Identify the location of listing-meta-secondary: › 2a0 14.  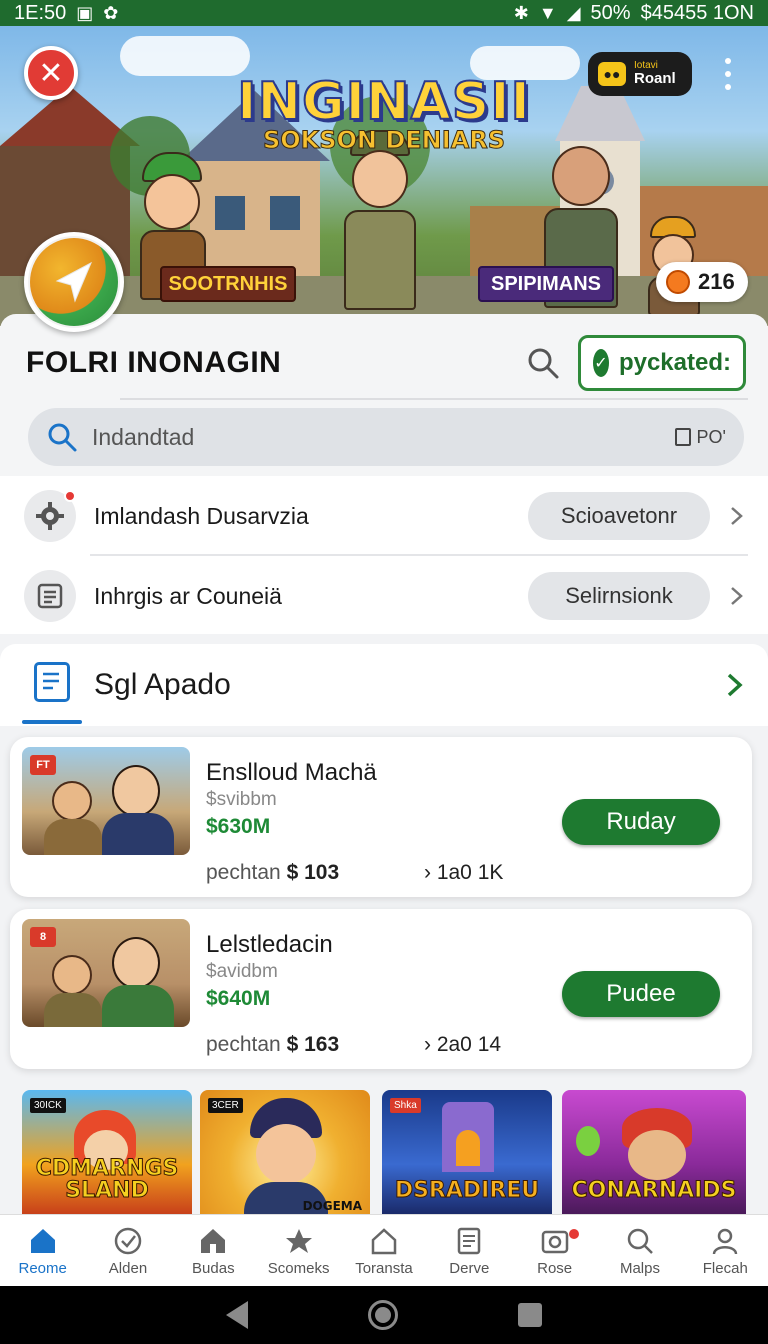
(463, 1044).